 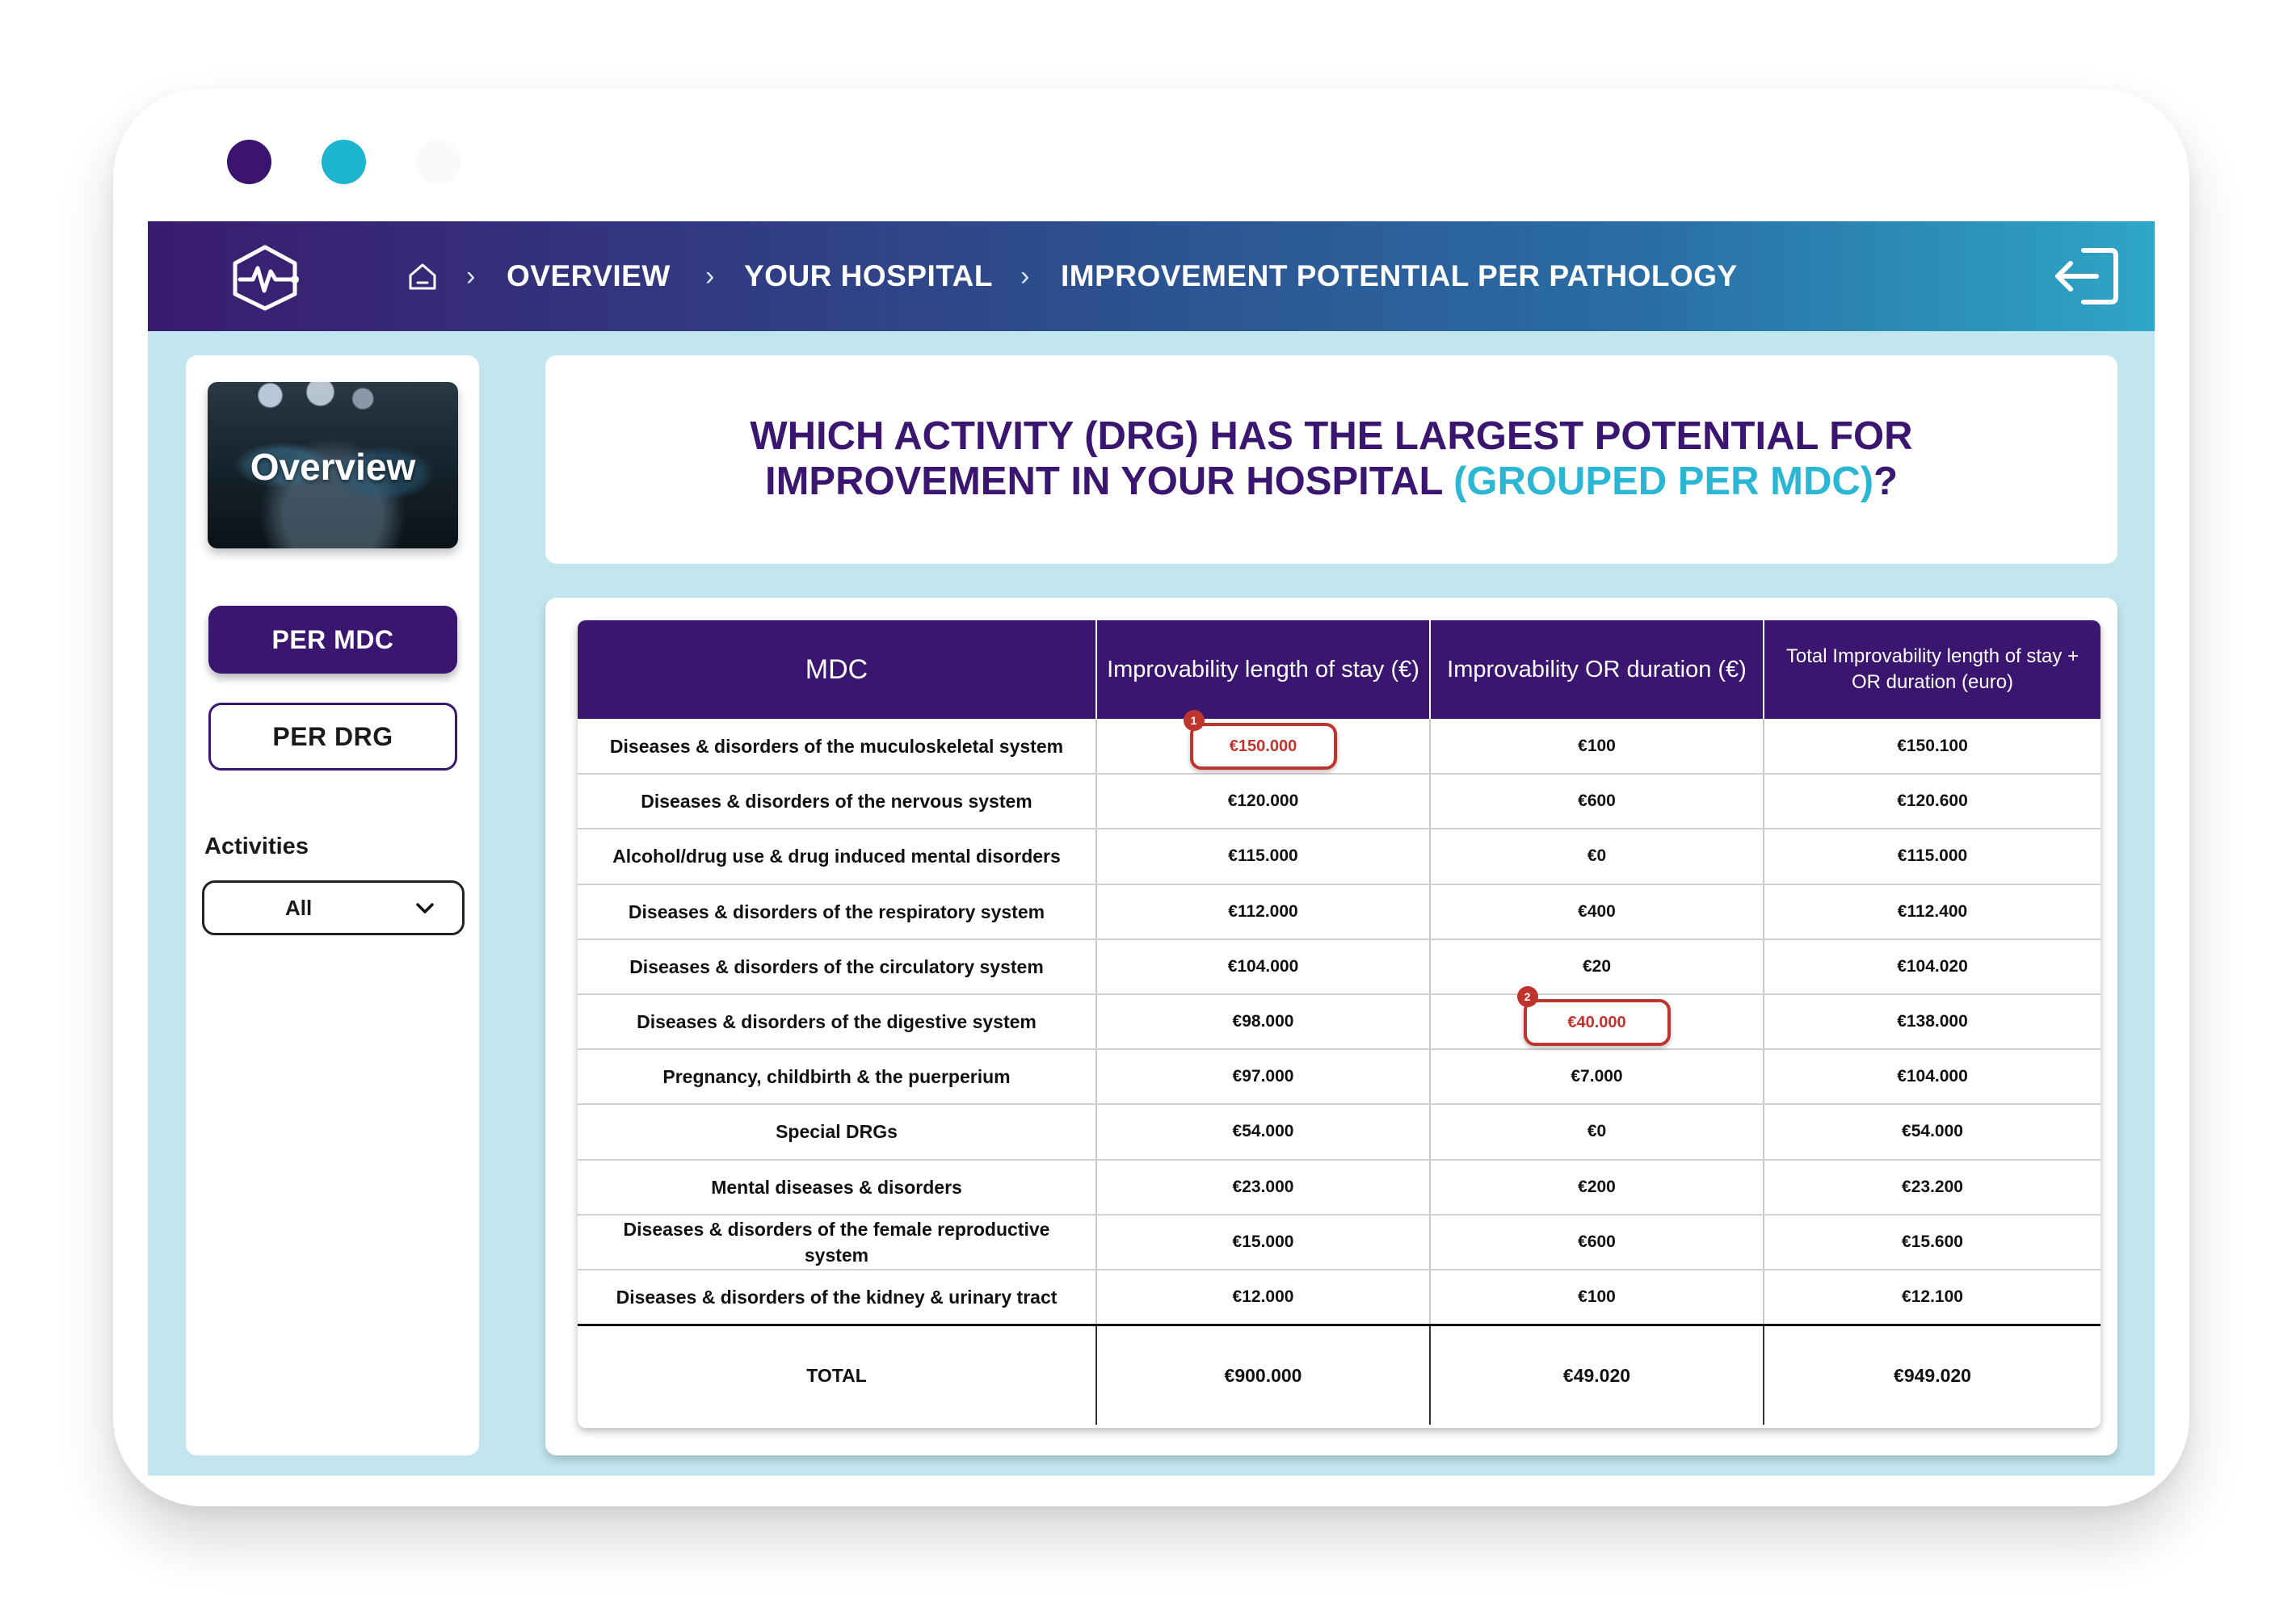 I want to click on highlight-callout: 1 €150.000, so click(x=1260, y=740).